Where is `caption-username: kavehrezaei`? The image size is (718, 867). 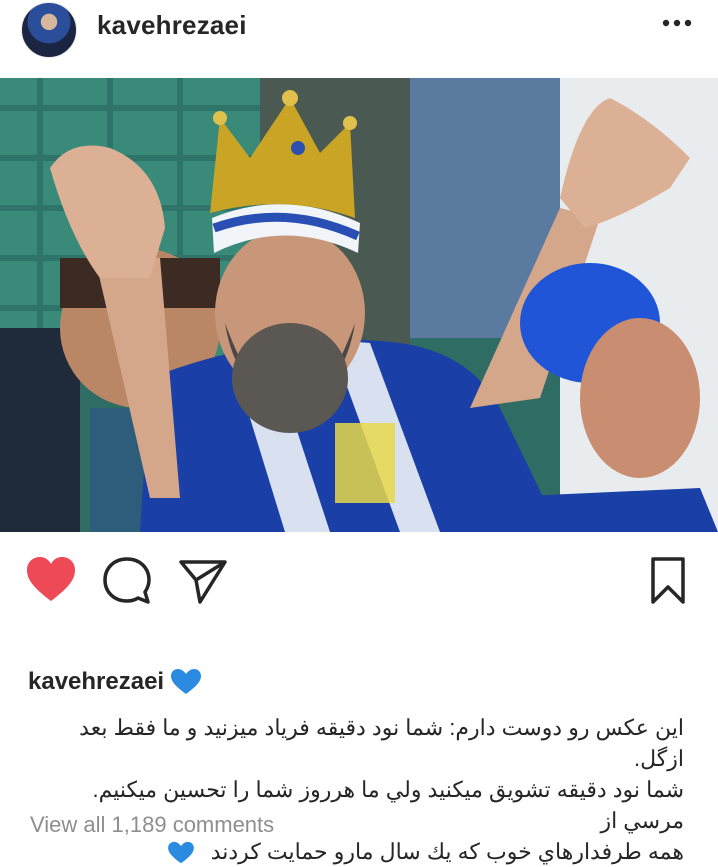
caption-username: kavehrezaei is located at coordinates (96, 682).